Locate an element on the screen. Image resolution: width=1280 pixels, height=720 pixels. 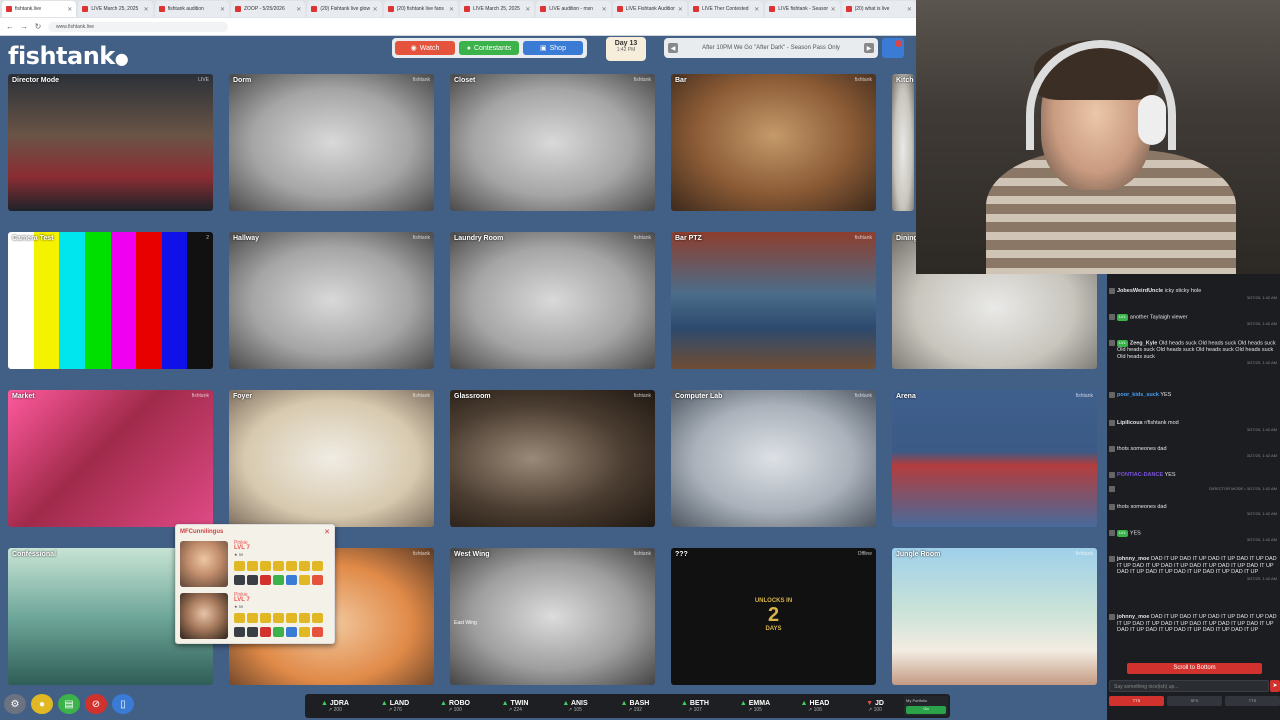
camera-tile: Camera Test 2 is located at coordinates (110, 300).